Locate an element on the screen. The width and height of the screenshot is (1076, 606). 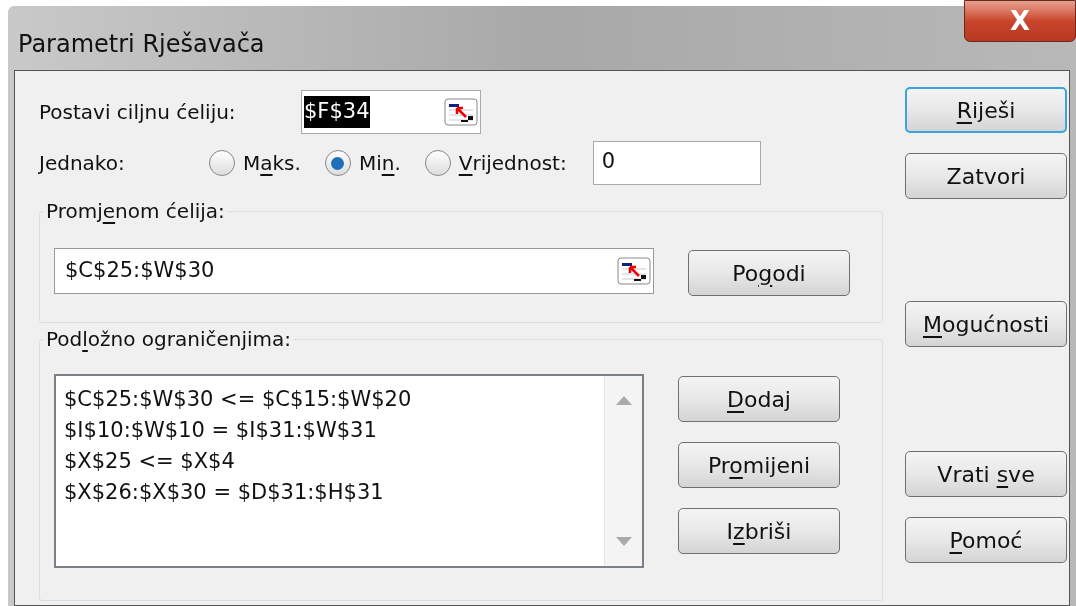
field-label: Postavi ciljnu ćeliju: is located at coordinates (138, 112).